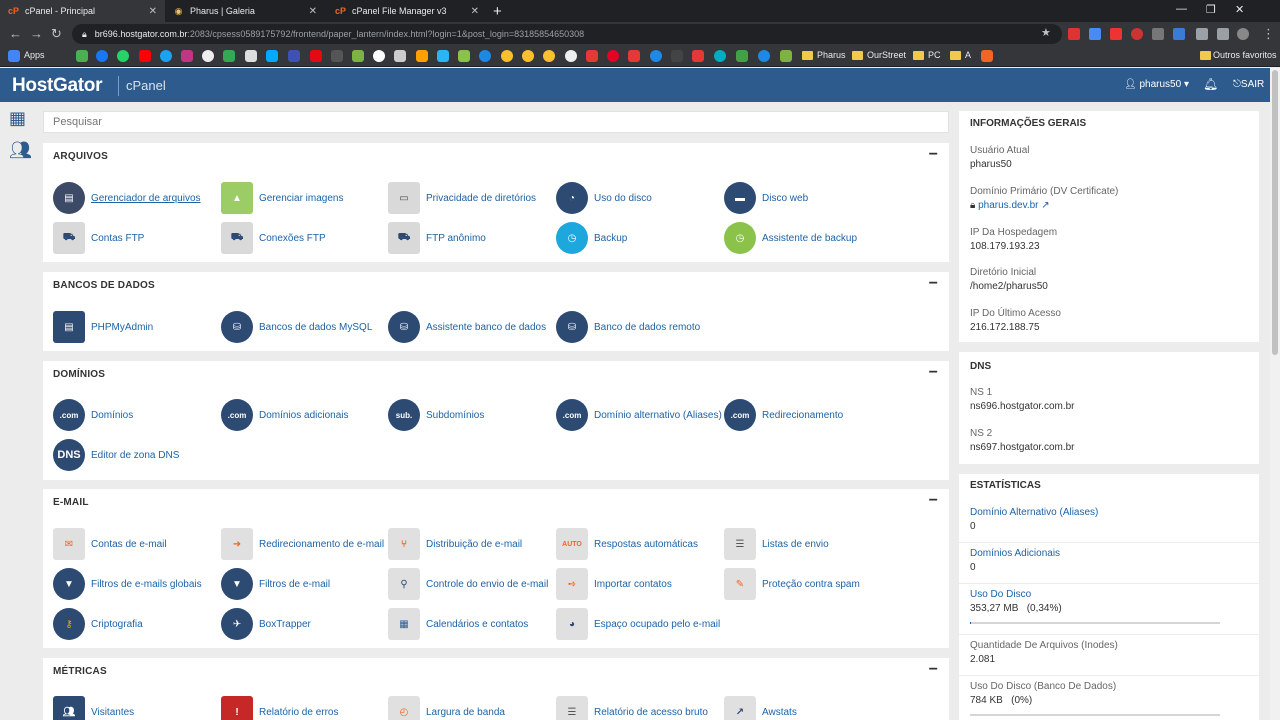 The width and height of the screenshot is (1280, 720). What do you see at coordinates (790, 238) in the screenshot?
I see `backup-wizard-link: ◷ Assistente de backup` at bounding box center [790, 238].